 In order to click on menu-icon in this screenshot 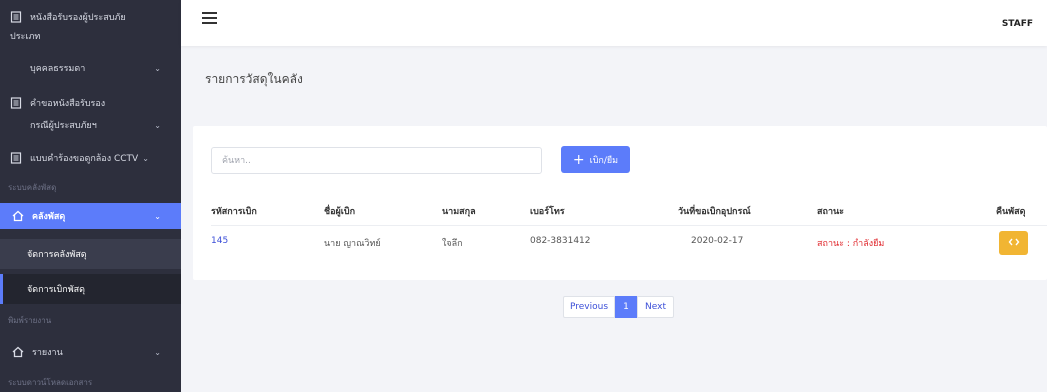, I will do `click(209, 18)`.